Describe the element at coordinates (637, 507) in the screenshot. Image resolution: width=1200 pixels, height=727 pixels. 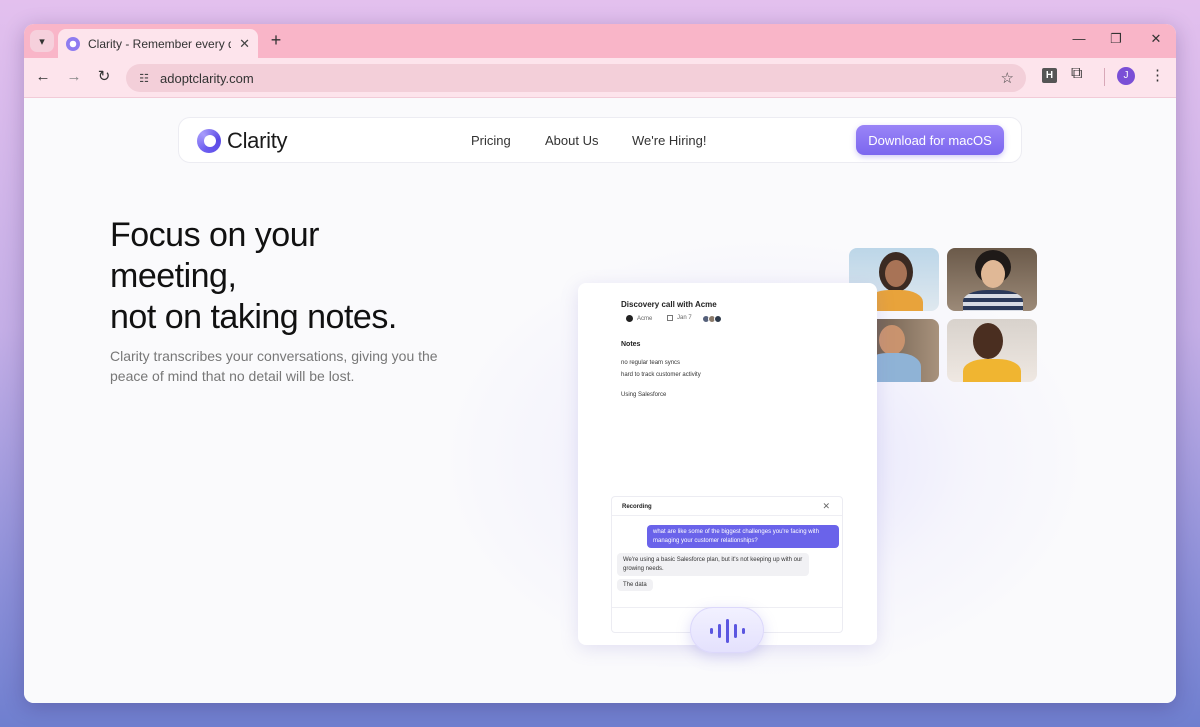
I see `recording-heading: Recording` at that location.